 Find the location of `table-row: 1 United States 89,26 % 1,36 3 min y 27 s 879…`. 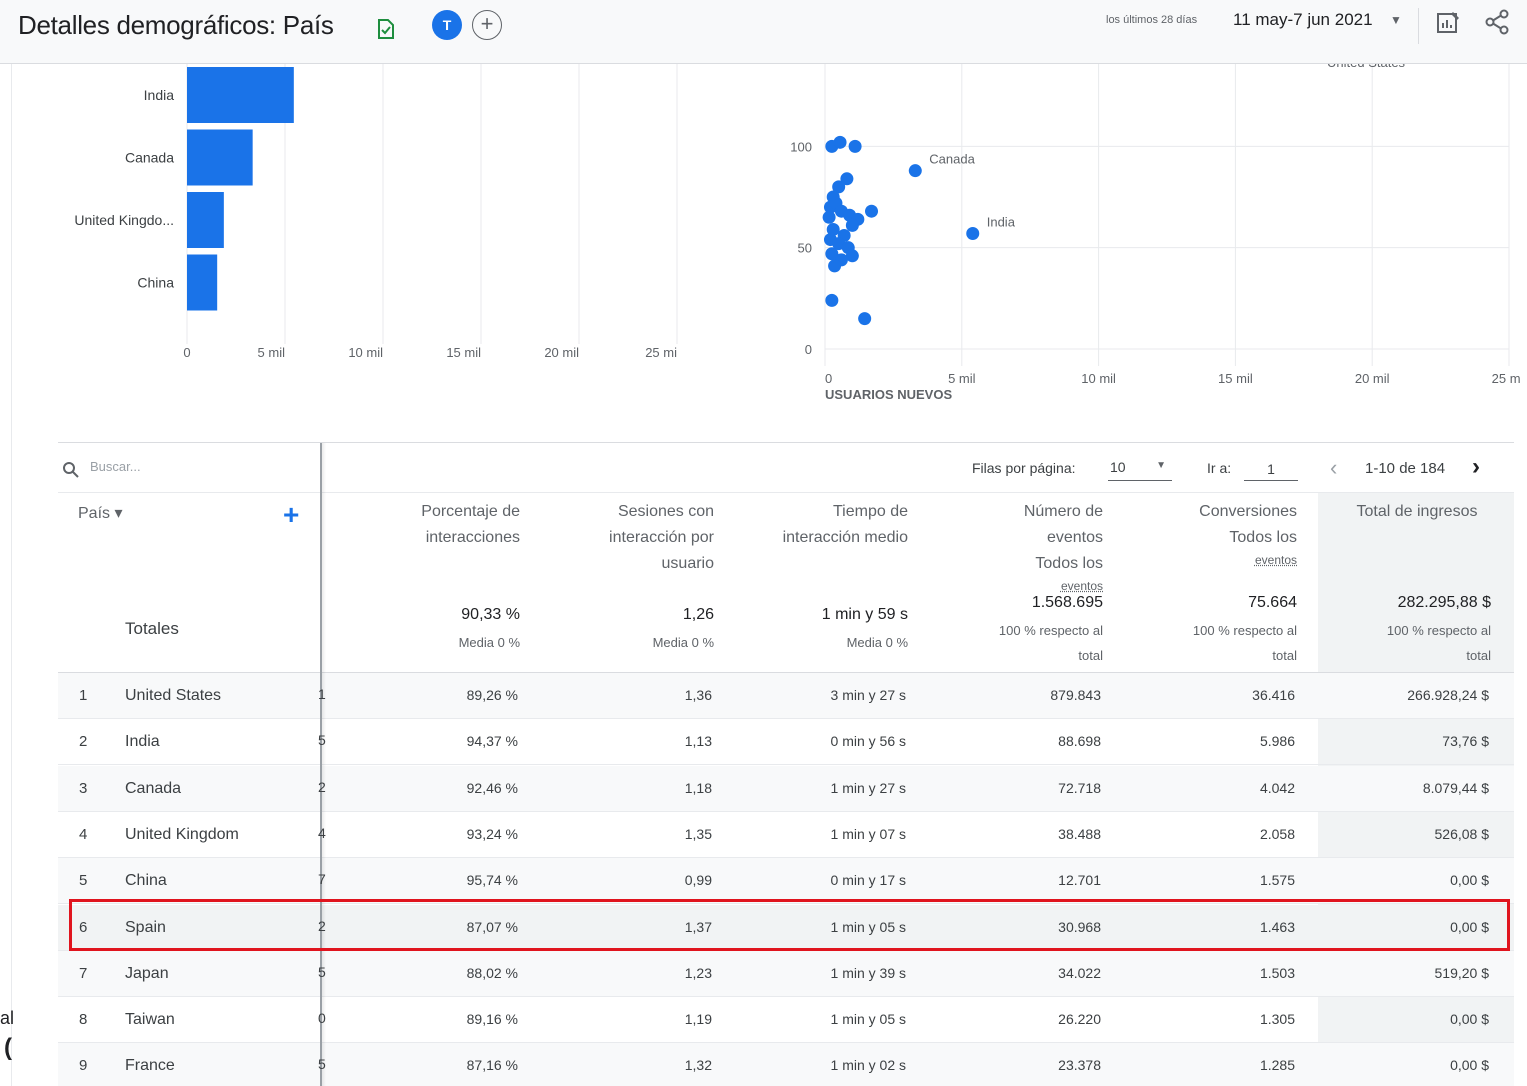

table-row: 1 United States 89,26 % 1,36 3 min y 27 s 879… is located at coordinates (786, 696).